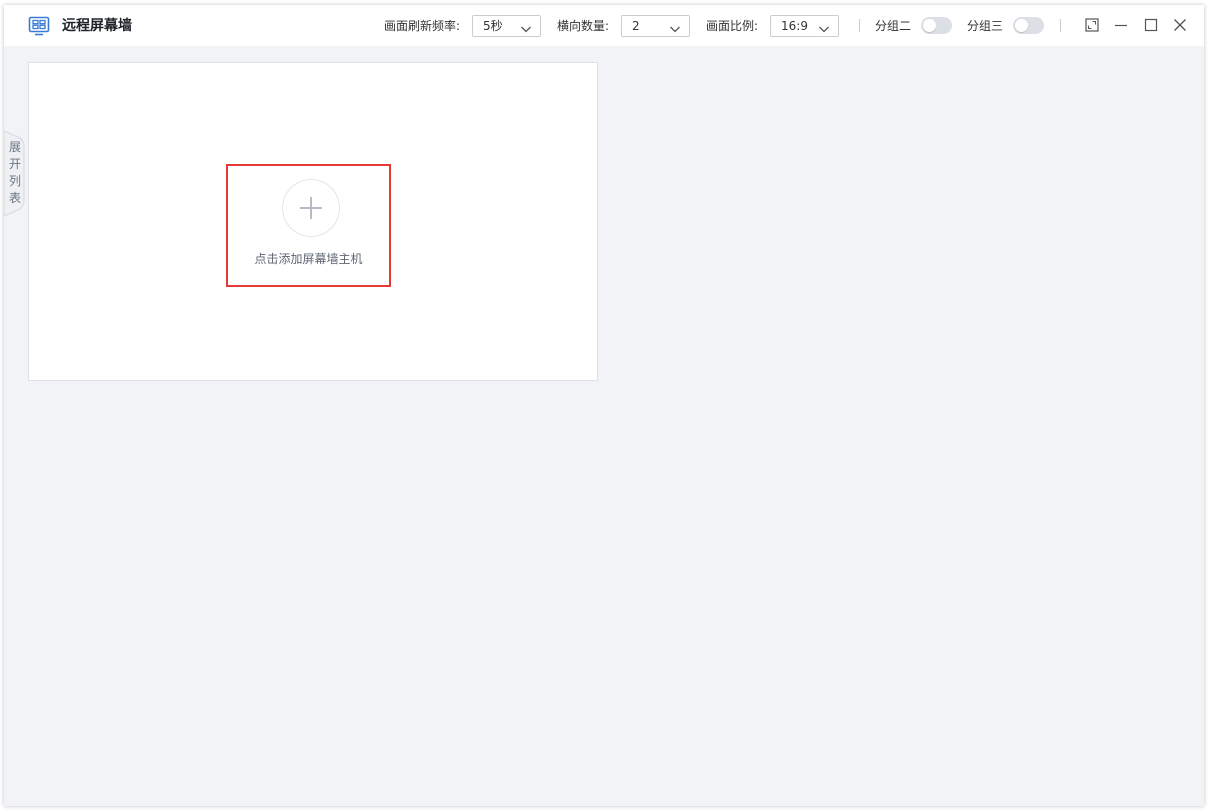 Image resolution: width=1208 pixels, height=811 pixels. Describe the element at coordinates (308, 259) in the screenshot. I see `add-host-label: 点击添加屏幕墙主机` at that location.